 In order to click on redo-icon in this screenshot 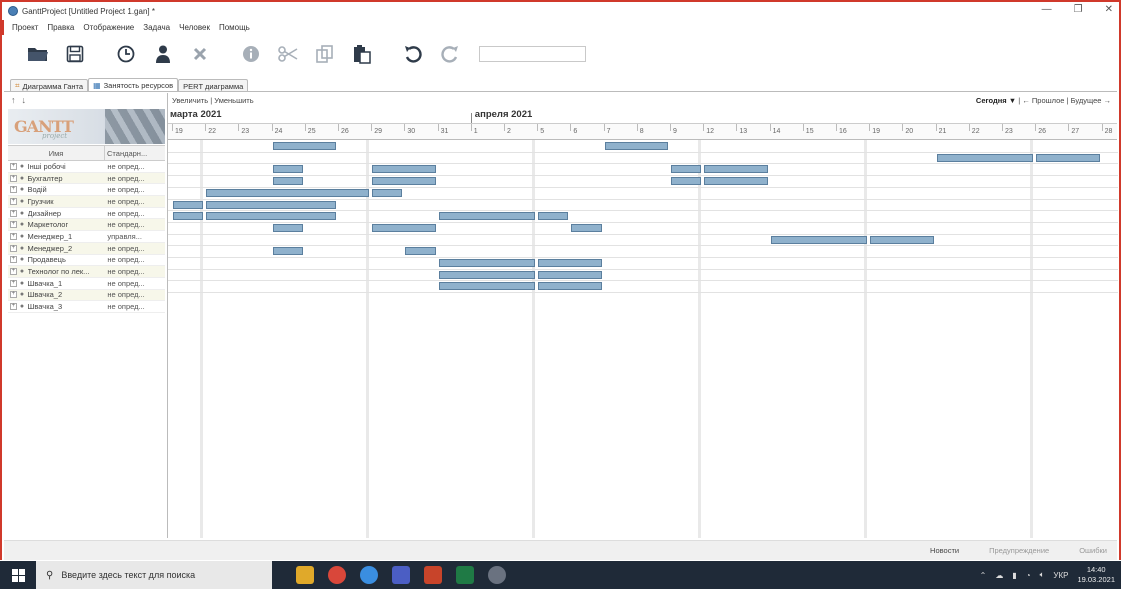, I will do `click(450, 54)`.